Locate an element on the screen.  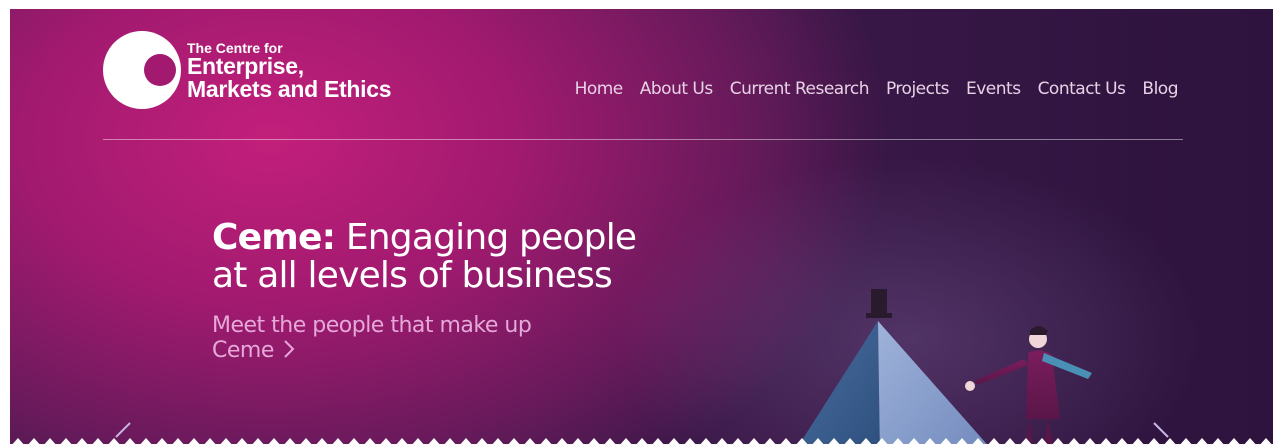
hero-illustration is located at coordinates (945, 366).